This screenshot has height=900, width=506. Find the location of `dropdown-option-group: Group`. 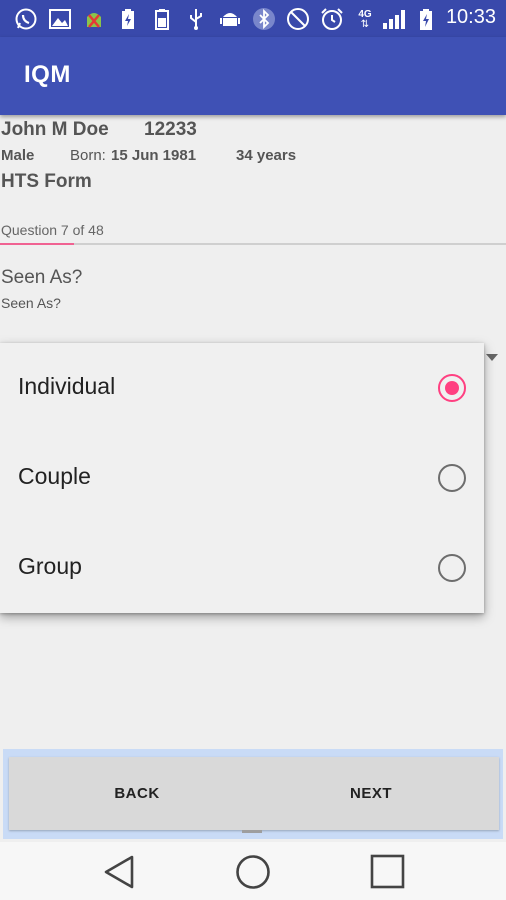

dropdown-option-group: Group is located at coordinates (242, 568).